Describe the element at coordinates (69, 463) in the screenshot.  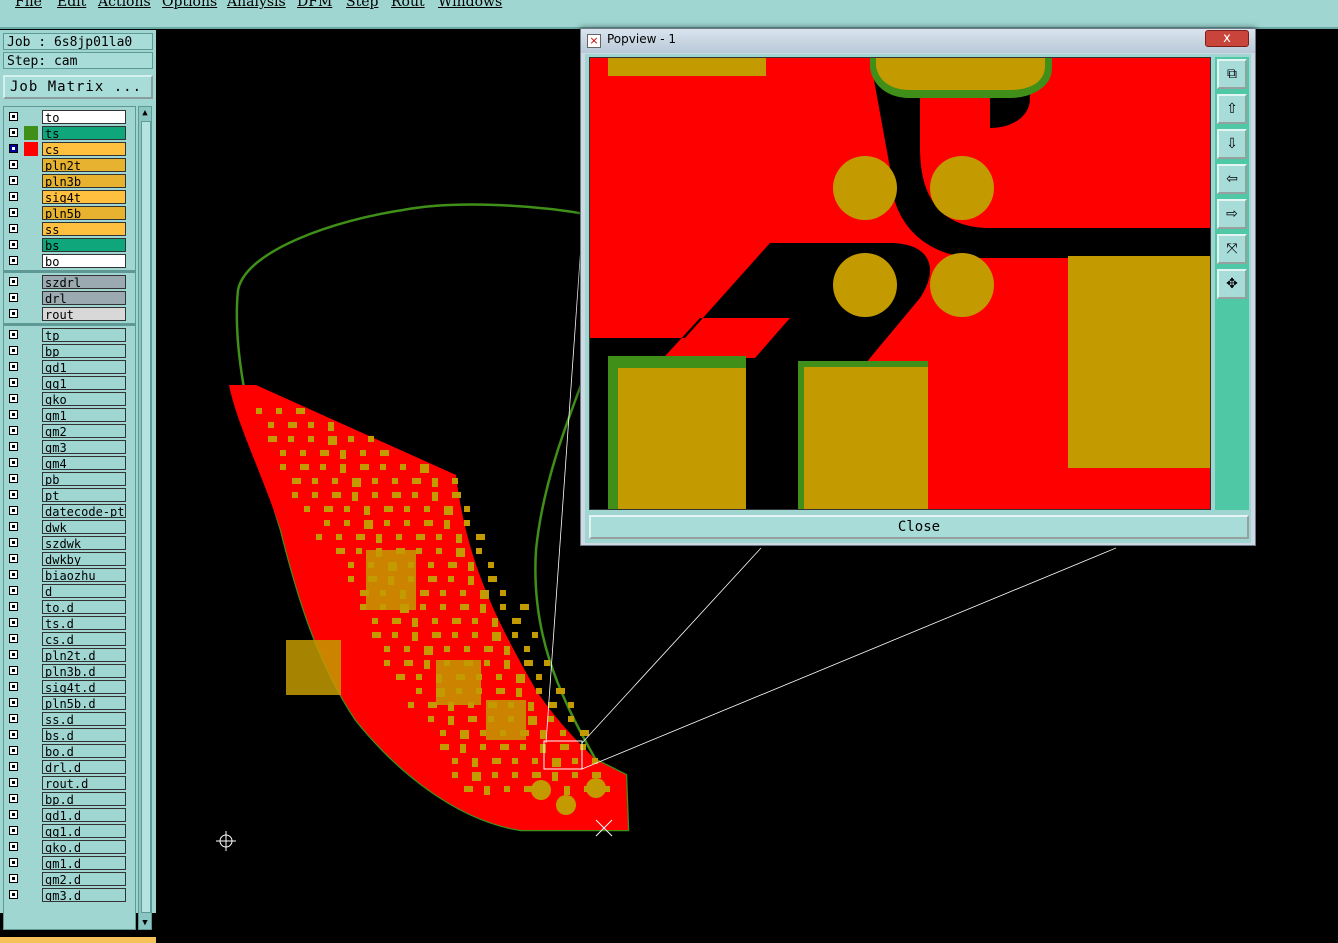
I see `layer-row: gm4` at that location.